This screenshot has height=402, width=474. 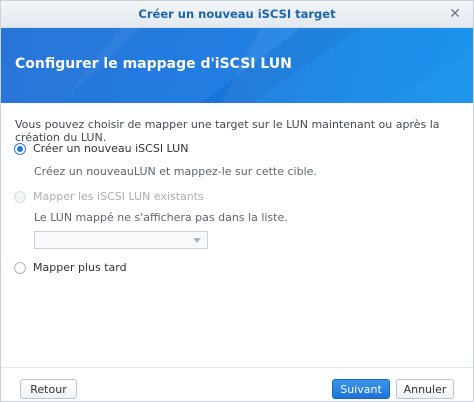 What do you see at coordinates (118, 196) in the screenshot?
I see `option-map-existing-lun-label: Mapper les iSCSI LUN existants` at bounding box center [118, 196].